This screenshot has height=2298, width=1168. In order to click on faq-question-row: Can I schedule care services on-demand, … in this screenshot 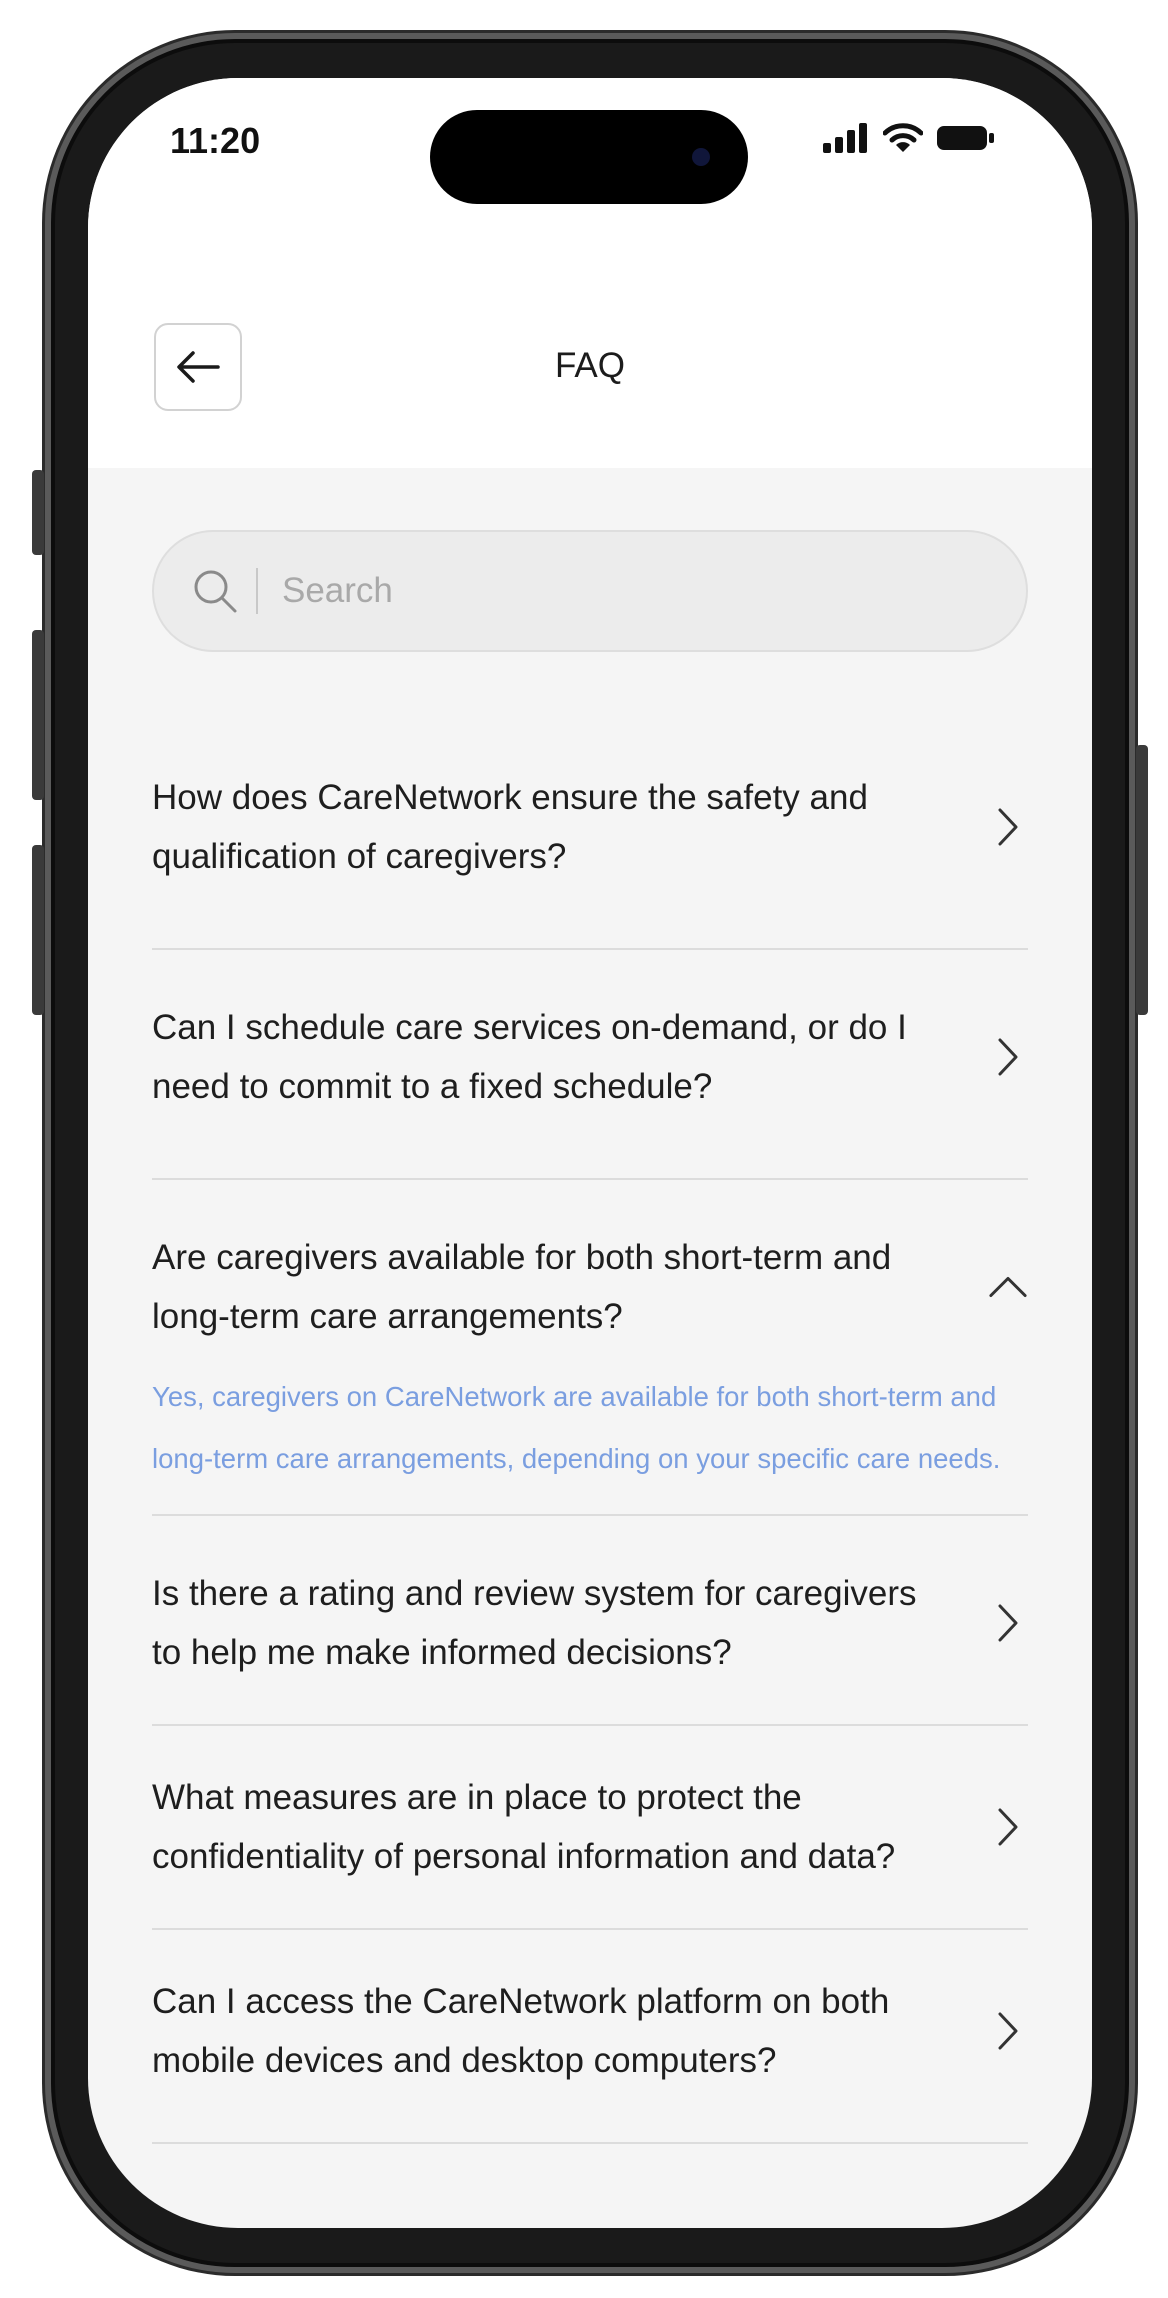, I will do `click(590, 1057)`.